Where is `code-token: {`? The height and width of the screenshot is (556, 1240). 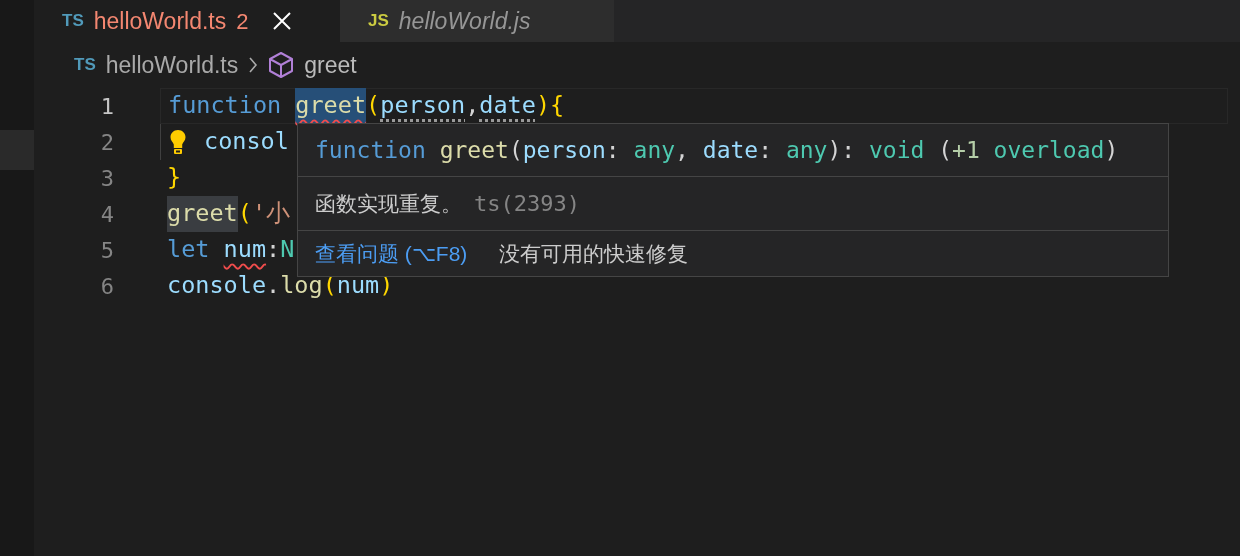
code-token: { is located at coordinates (557, 106).